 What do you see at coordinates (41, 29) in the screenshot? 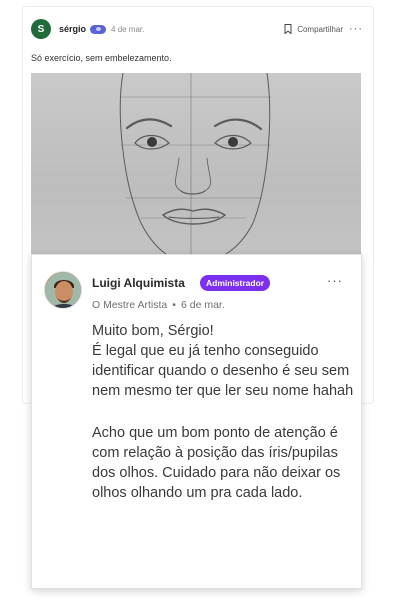
I see `post-author-avatar: S` at bounding box center [41, 29].